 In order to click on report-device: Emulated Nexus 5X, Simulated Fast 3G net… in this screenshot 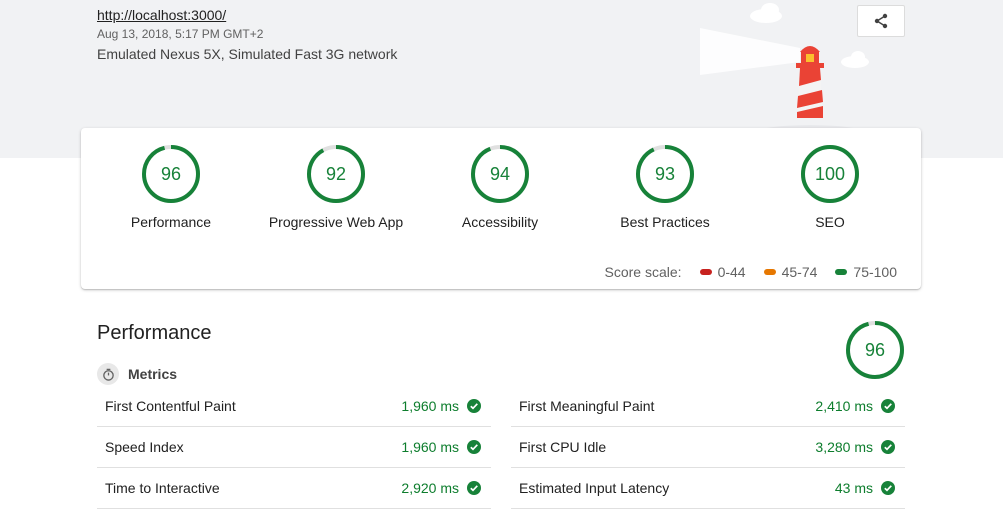, I will do `click(247, 54)`.